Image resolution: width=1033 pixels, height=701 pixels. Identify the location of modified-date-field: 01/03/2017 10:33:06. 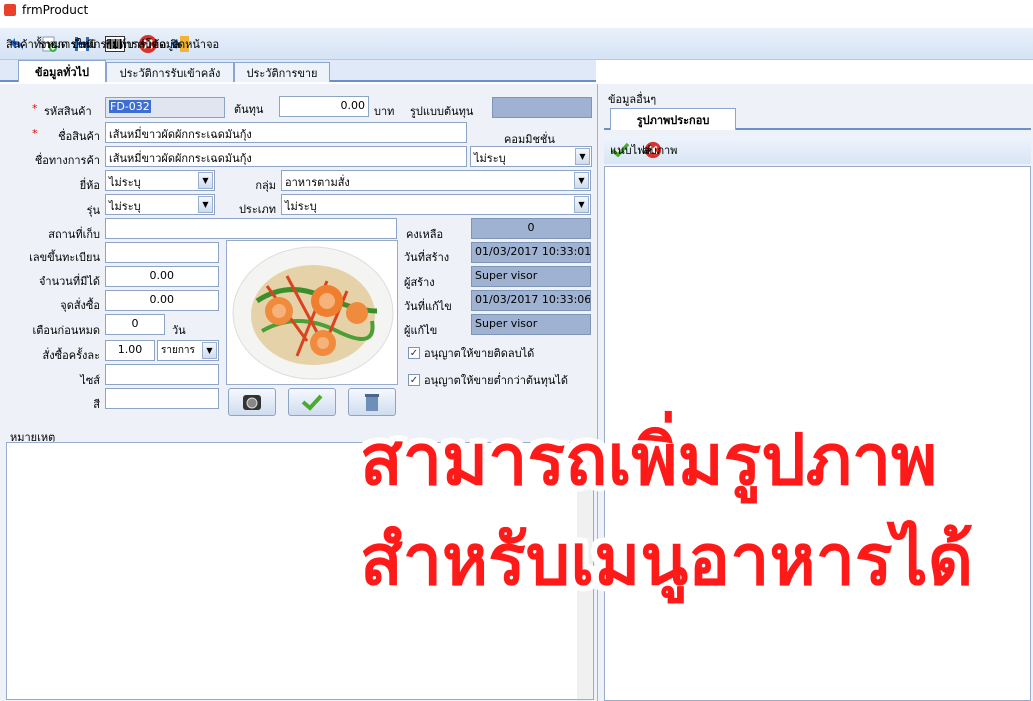
(531, 300).